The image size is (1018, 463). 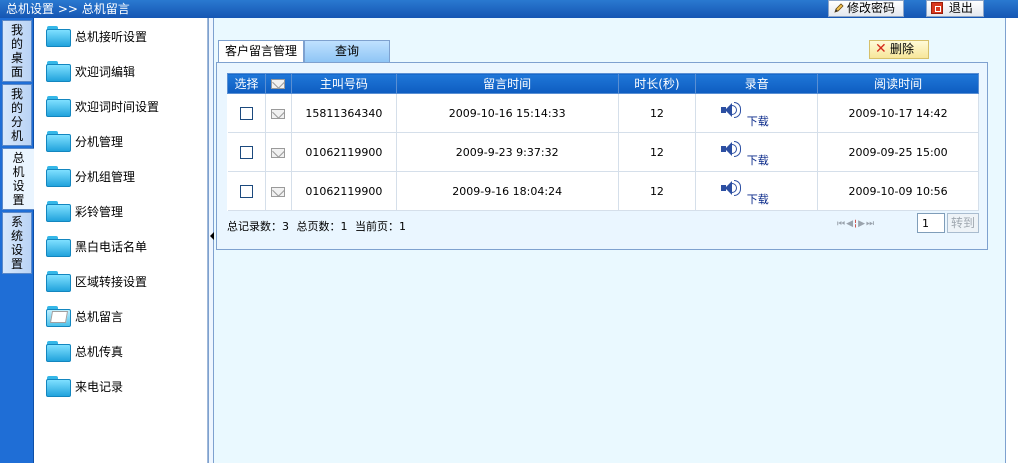 I want to click on total-pages: 总页数：1, so click(x=322, y=226).